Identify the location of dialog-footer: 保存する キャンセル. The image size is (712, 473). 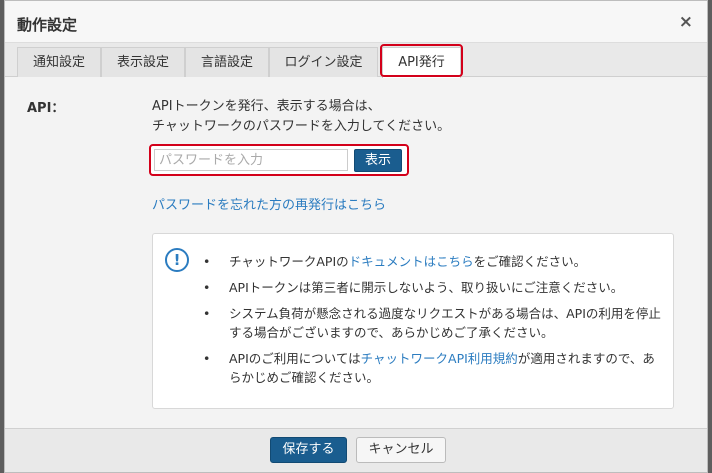
(356, 450).